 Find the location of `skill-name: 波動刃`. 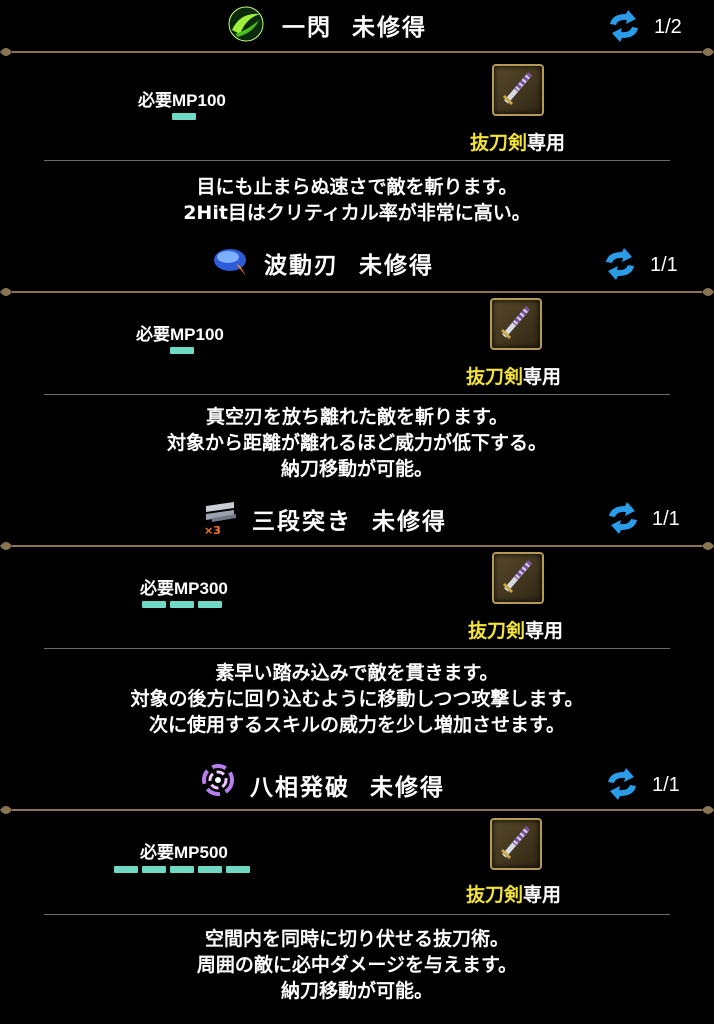

skill-name: 波動刃 is located at coordinates (301, 266).